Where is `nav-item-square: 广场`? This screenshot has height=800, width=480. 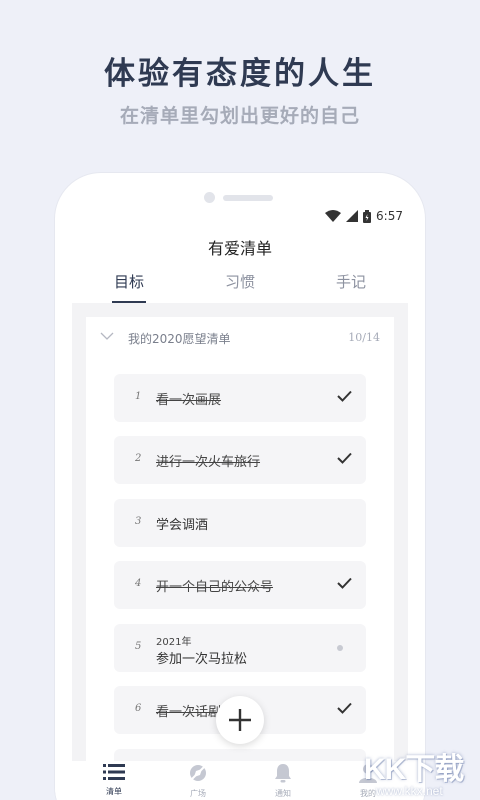 nav-item-square: 广场 is located at coordinates (198, 781).